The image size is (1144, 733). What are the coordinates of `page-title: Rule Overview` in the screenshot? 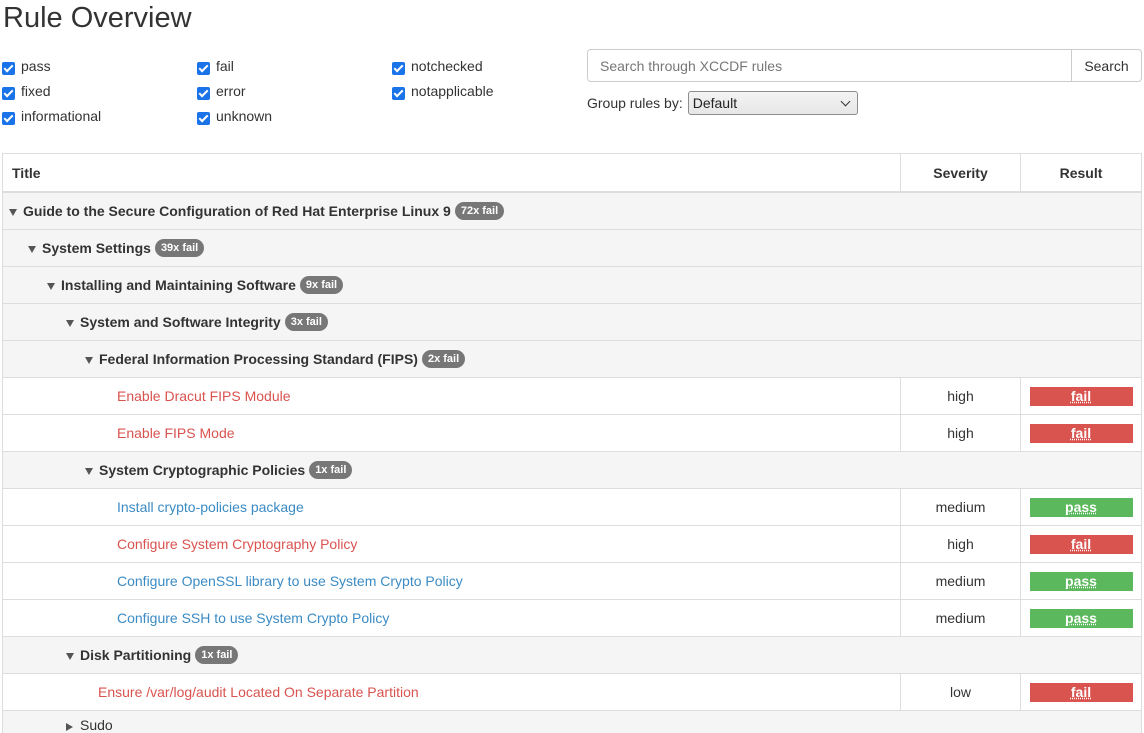 It's located at (97, 18).